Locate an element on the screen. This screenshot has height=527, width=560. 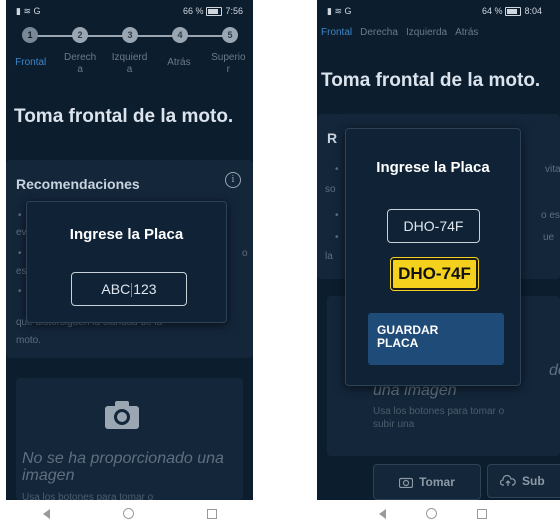
view-tabs: Frontal Derech a Izquierd a Atrás Superio r is located at coordinates (129, 67).